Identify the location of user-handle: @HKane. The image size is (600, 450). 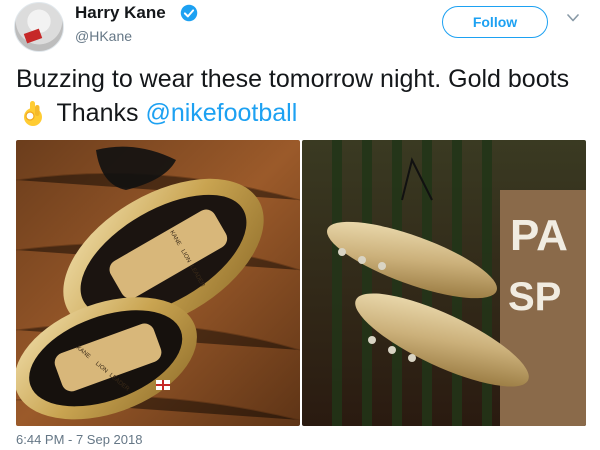
(103, 36).